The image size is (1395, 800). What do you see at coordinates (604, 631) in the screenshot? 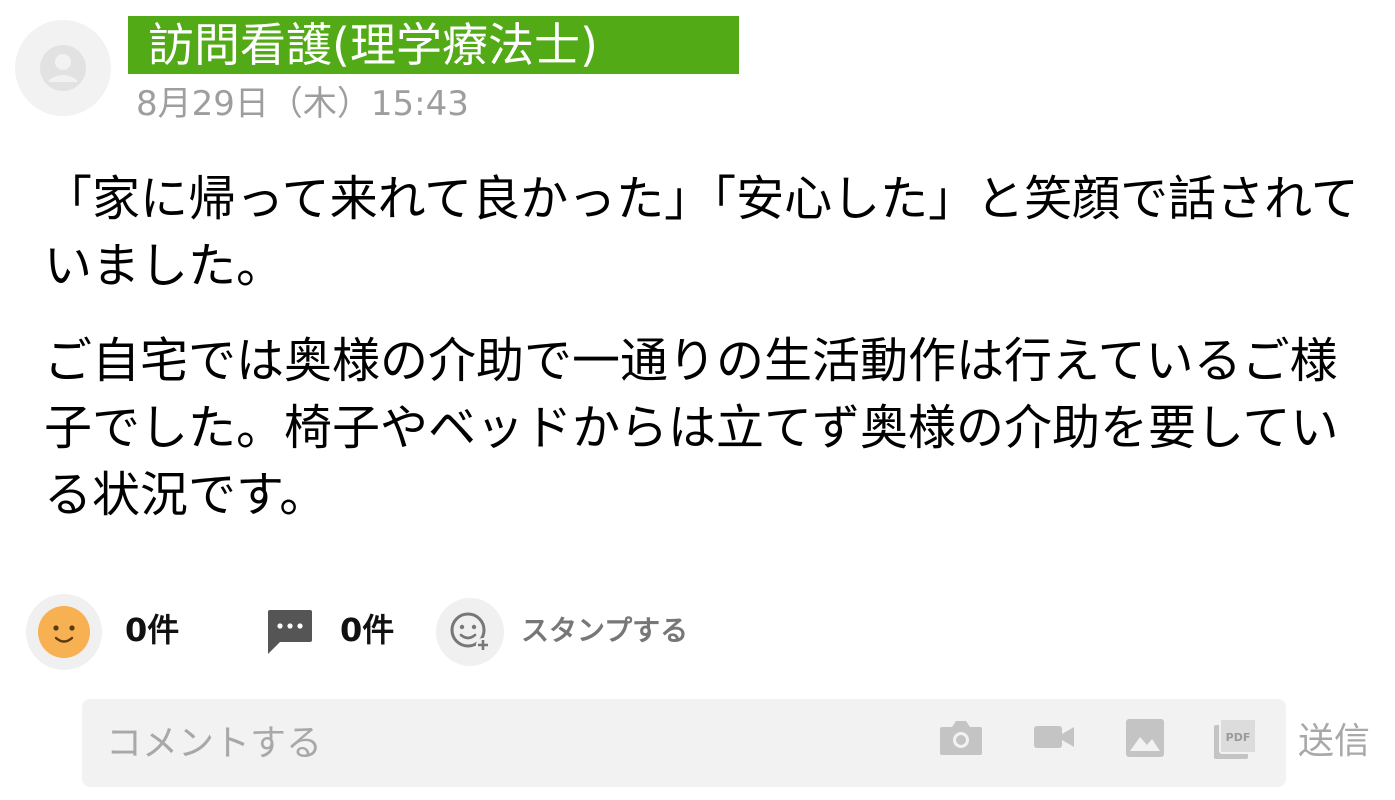
I see `stamp-label: スタンプする` at bounding box center [604, 631].